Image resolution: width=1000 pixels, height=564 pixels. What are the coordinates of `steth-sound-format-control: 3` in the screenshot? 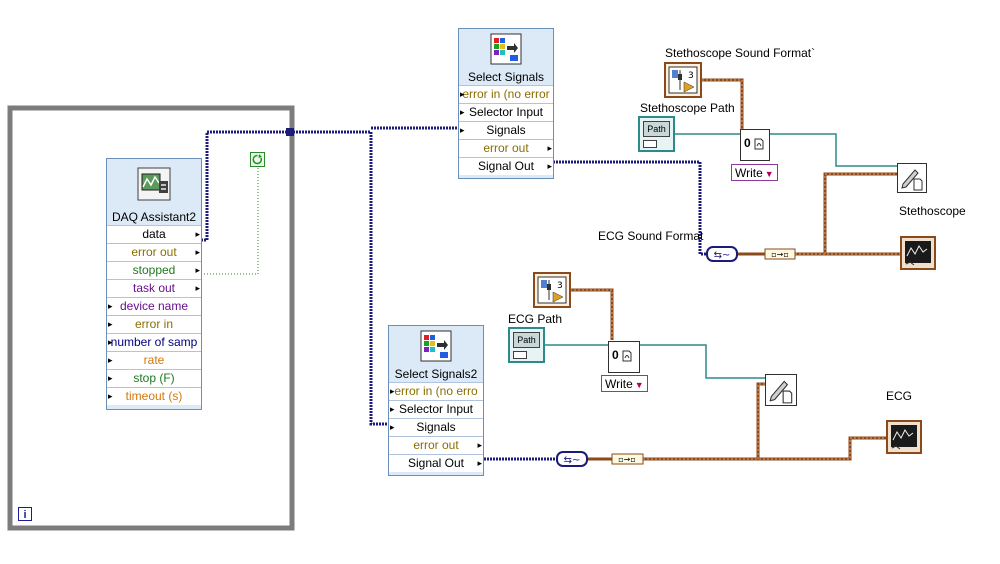 It's located at (683, 80).